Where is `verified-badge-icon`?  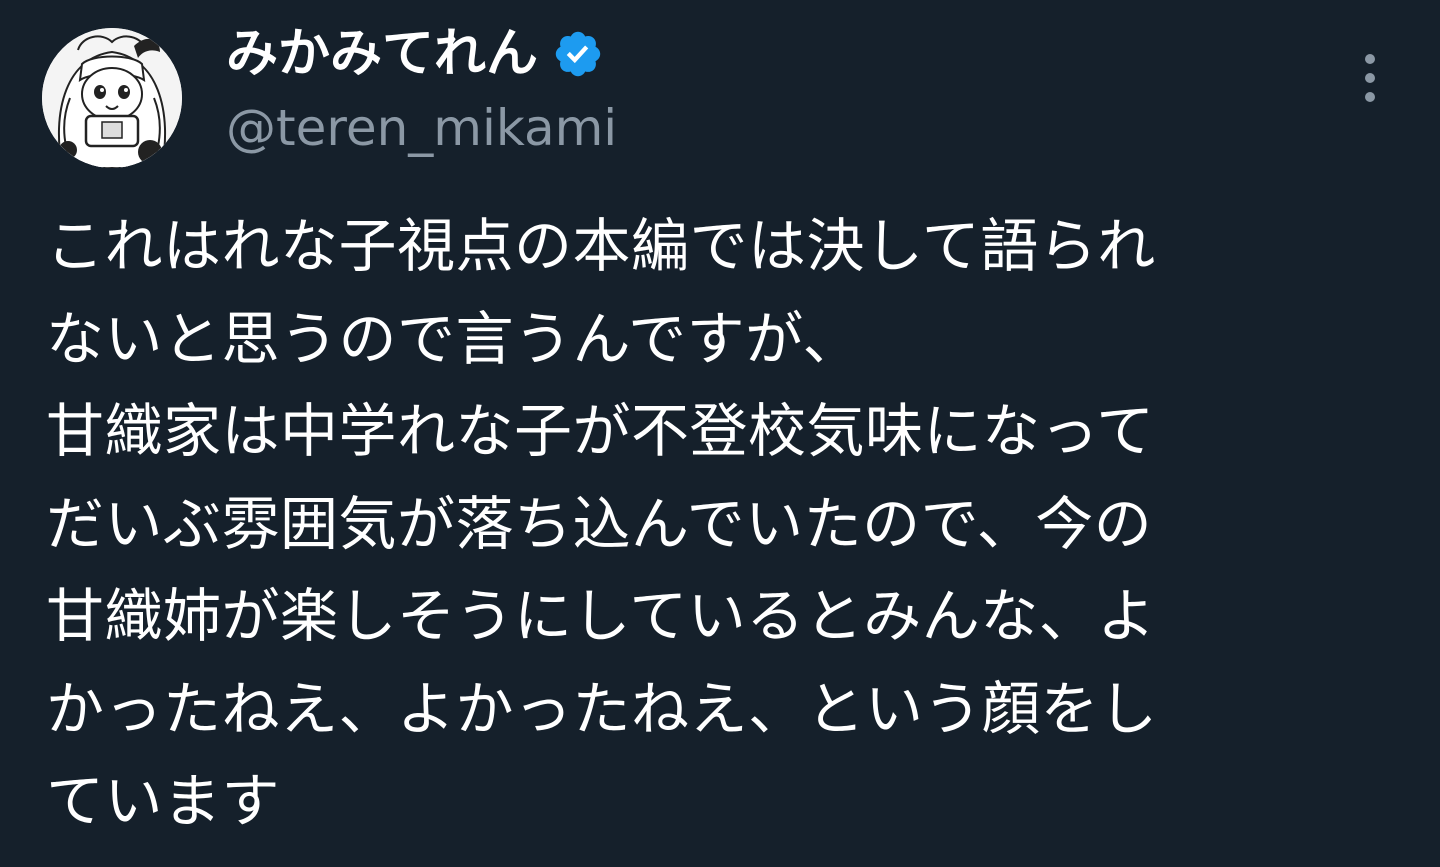 verified-badge-icon is located at coordinates (578, 54).